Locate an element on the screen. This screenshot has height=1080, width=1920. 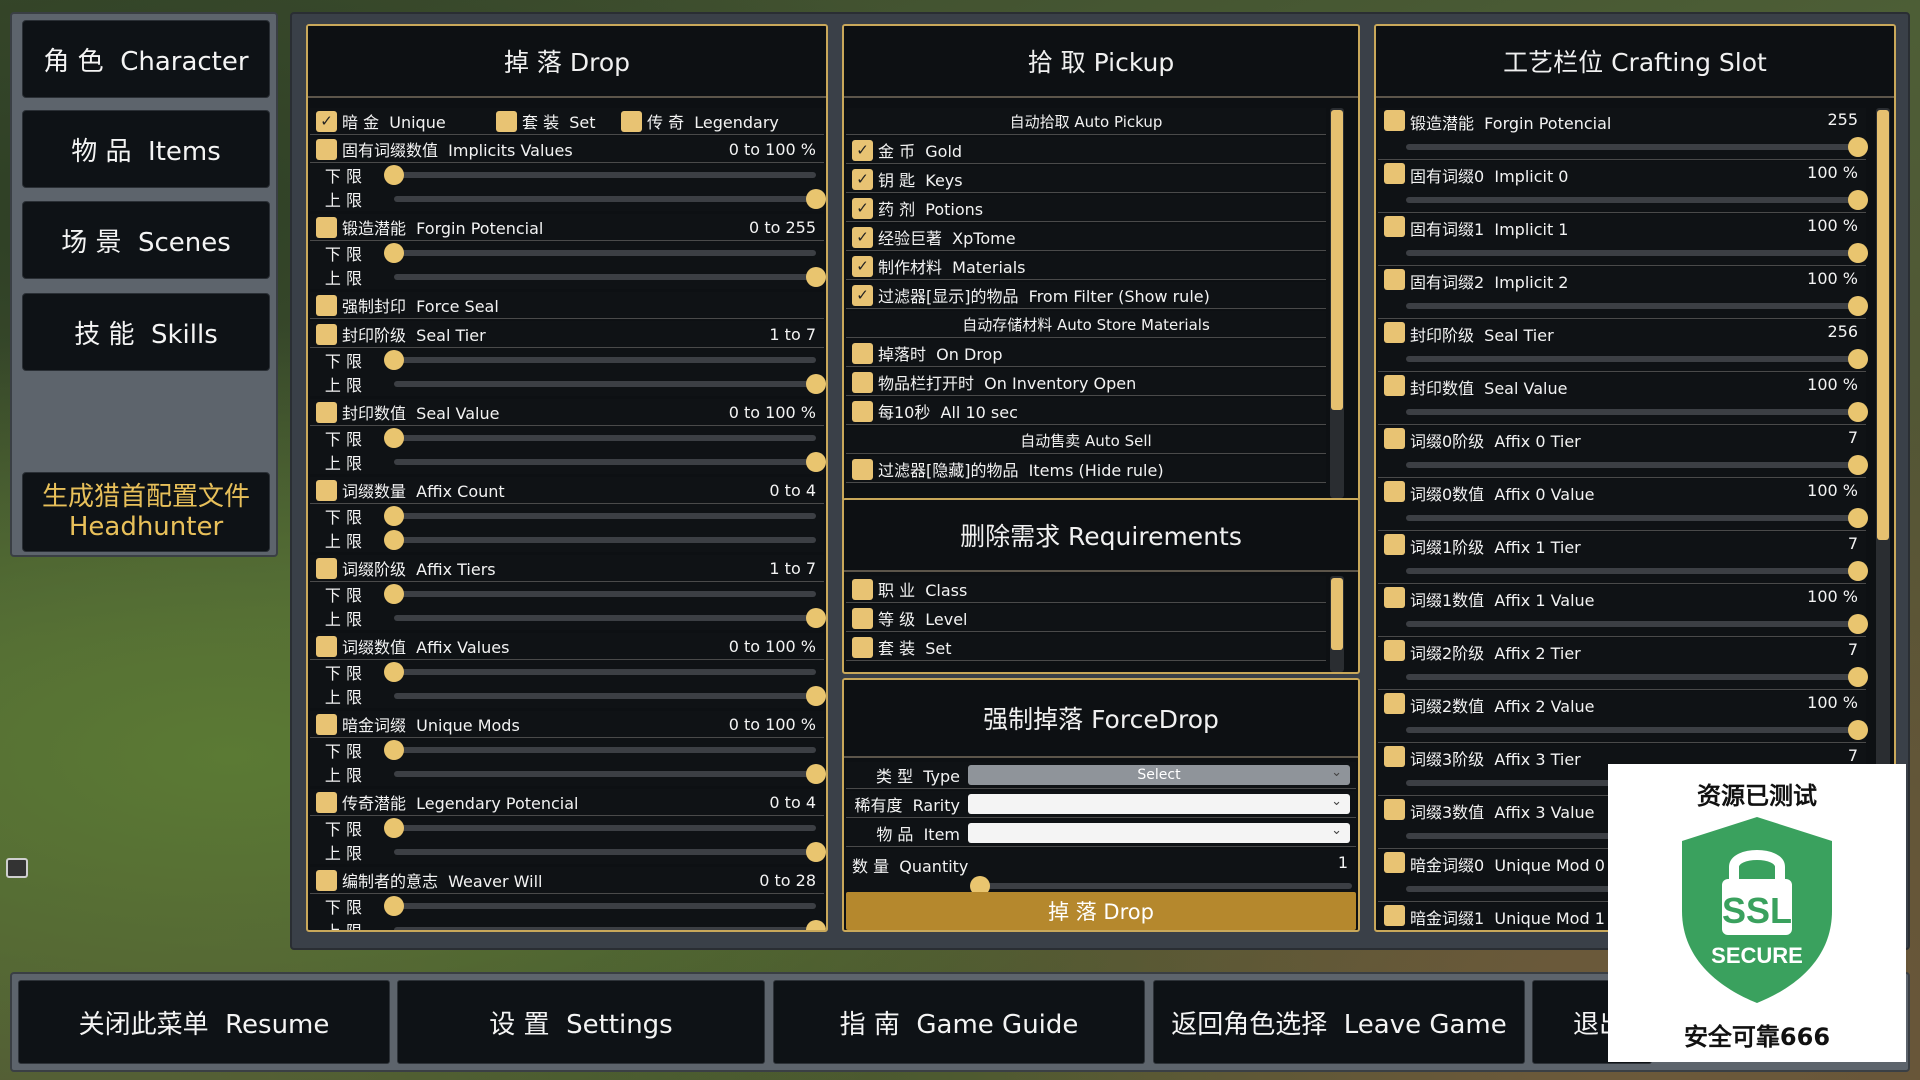
forcedrop-drop-button: 掉 落 Drop is located at coordinates (1101, 911).